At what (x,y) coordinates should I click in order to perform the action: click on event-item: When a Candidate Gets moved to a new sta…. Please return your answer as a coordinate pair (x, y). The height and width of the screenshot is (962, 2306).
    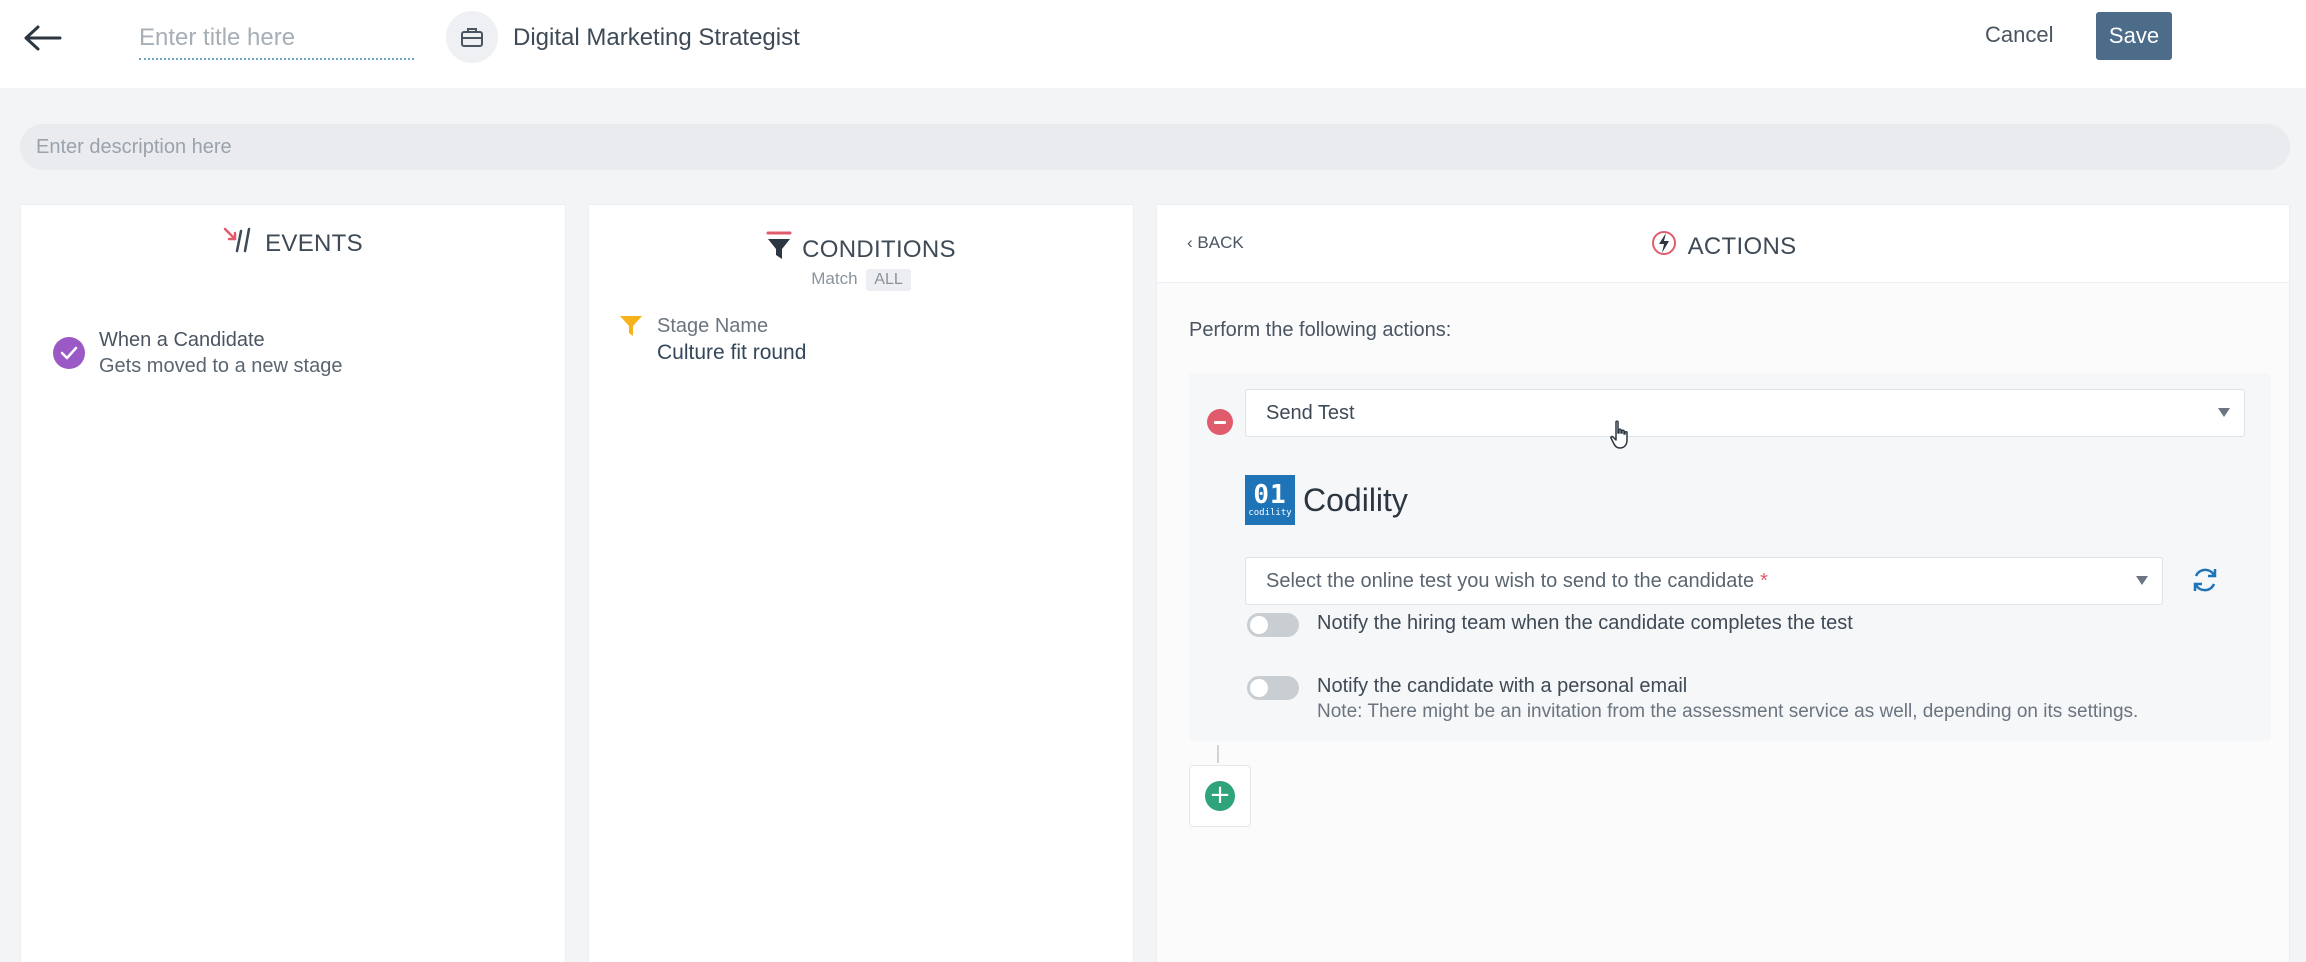
    Looking at the image, I should click on (197, 353).